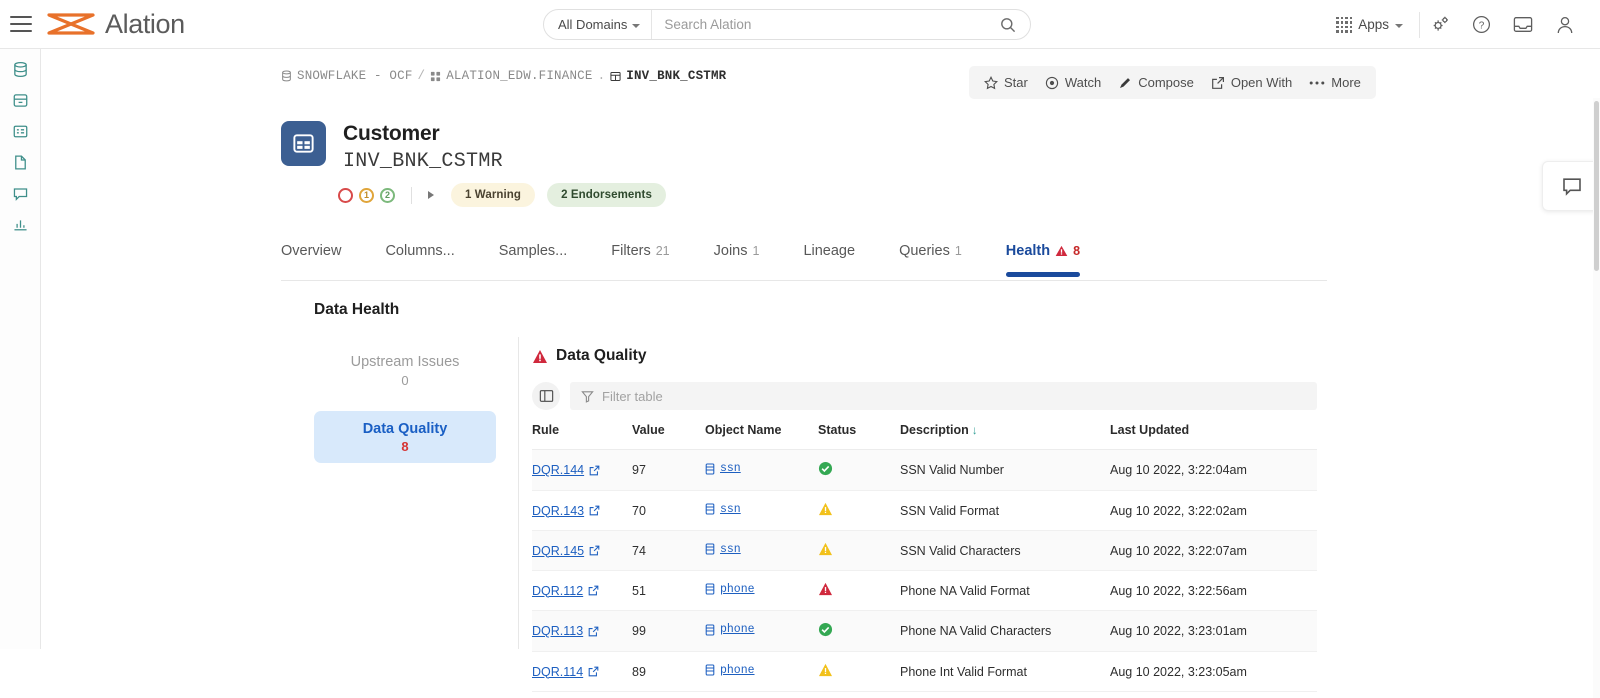 This screenshot has width=1600, height=698. What do you see at coordinates (347, 76) in the screenshot?
I see `breadcrumb-source: SNOWFLAKE - OCF` at bounding box center [347, 76].